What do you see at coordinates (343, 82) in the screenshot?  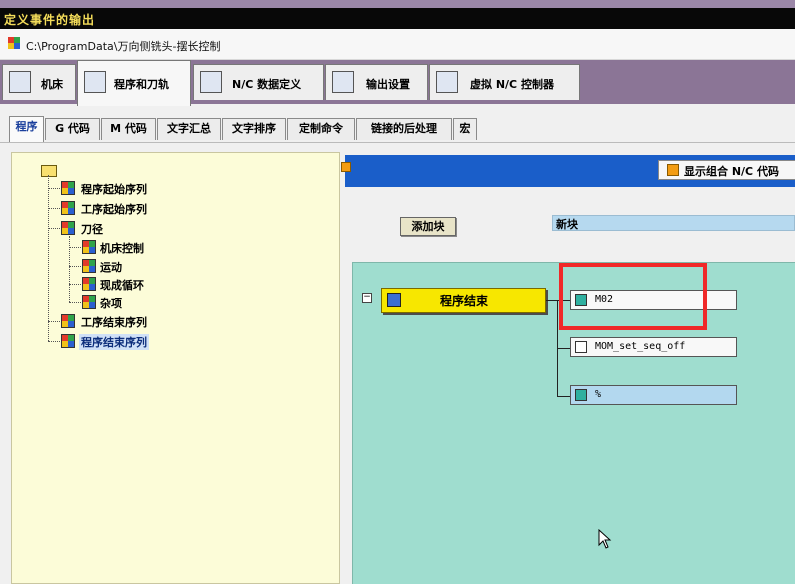 I see `printer-icon` at bounding box center [343, 82].